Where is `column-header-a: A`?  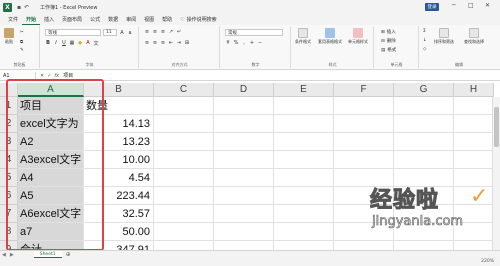
column-header-a: A is located at coordinates (51, 90).